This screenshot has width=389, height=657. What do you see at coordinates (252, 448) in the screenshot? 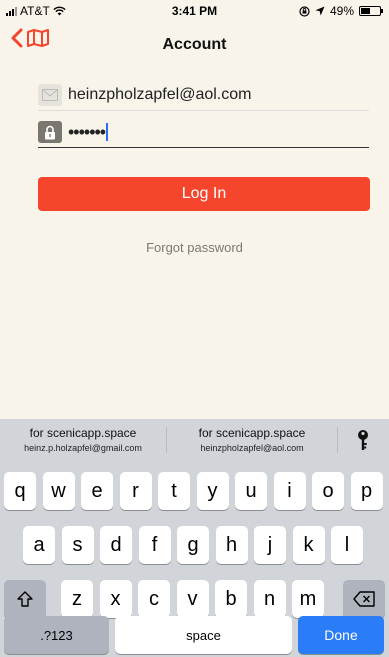
I see `suggestion-user: heinzpholzapfel@aol.com` at bounding box center [252, 448].